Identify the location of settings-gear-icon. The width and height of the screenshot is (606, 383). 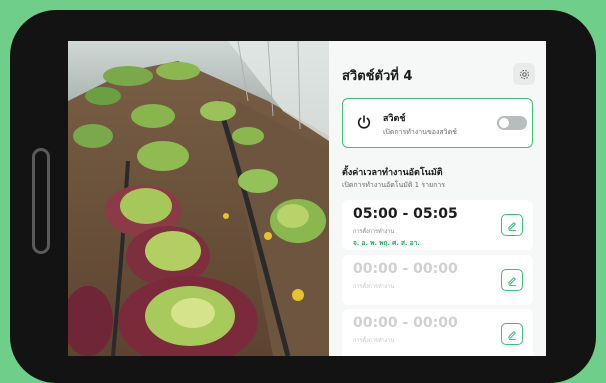
(524, 74).